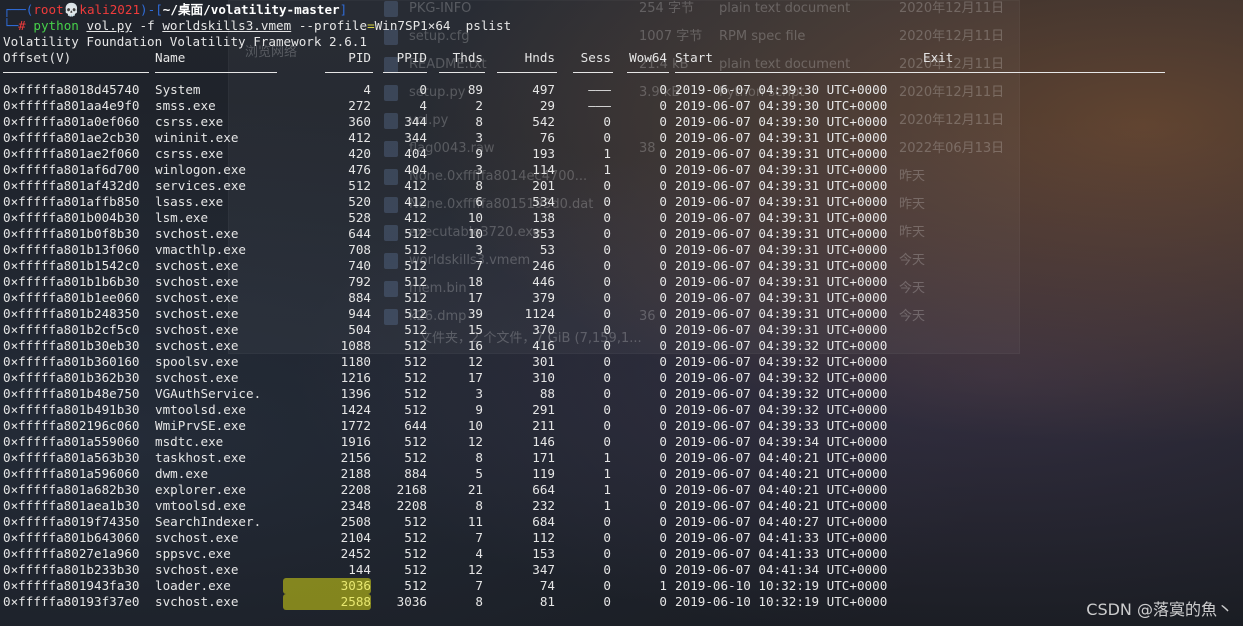 The height and width of the screenshot is (626, 1243). What do you see at coordinates (71, 281) in the screenshot?
I see `col-offset: 0×fffffa801b1b6b30` at bounding box center [71, 281].